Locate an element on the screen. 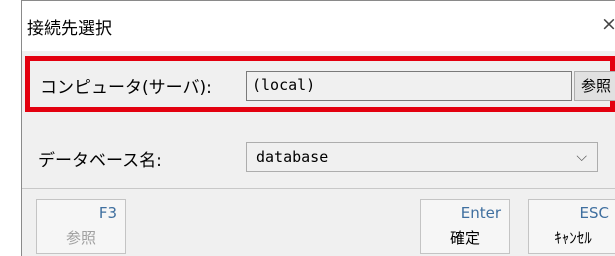 Image resolution: width=615 pixels, height=256 pixels. close-icon: × is located at coordinates (608, 24).